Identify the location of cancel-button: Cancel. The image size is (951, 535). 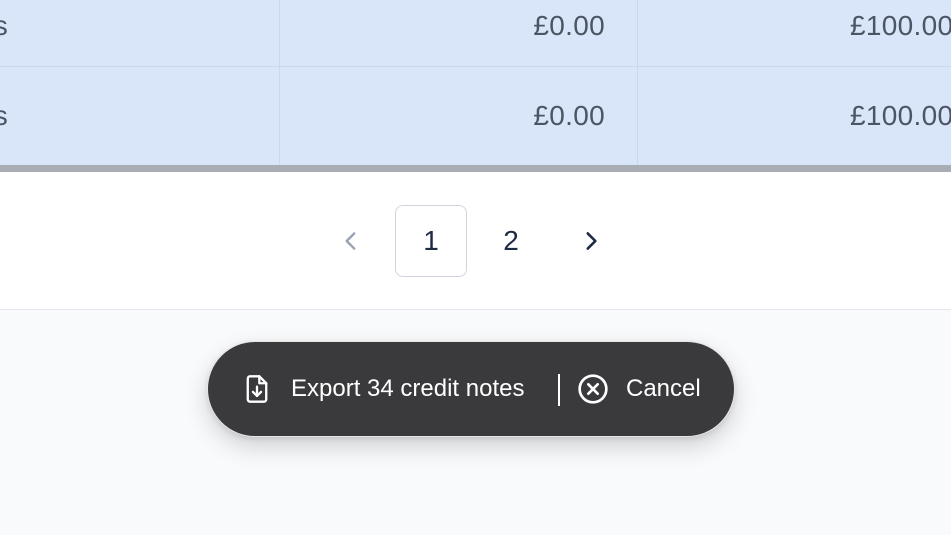
(639, 389).